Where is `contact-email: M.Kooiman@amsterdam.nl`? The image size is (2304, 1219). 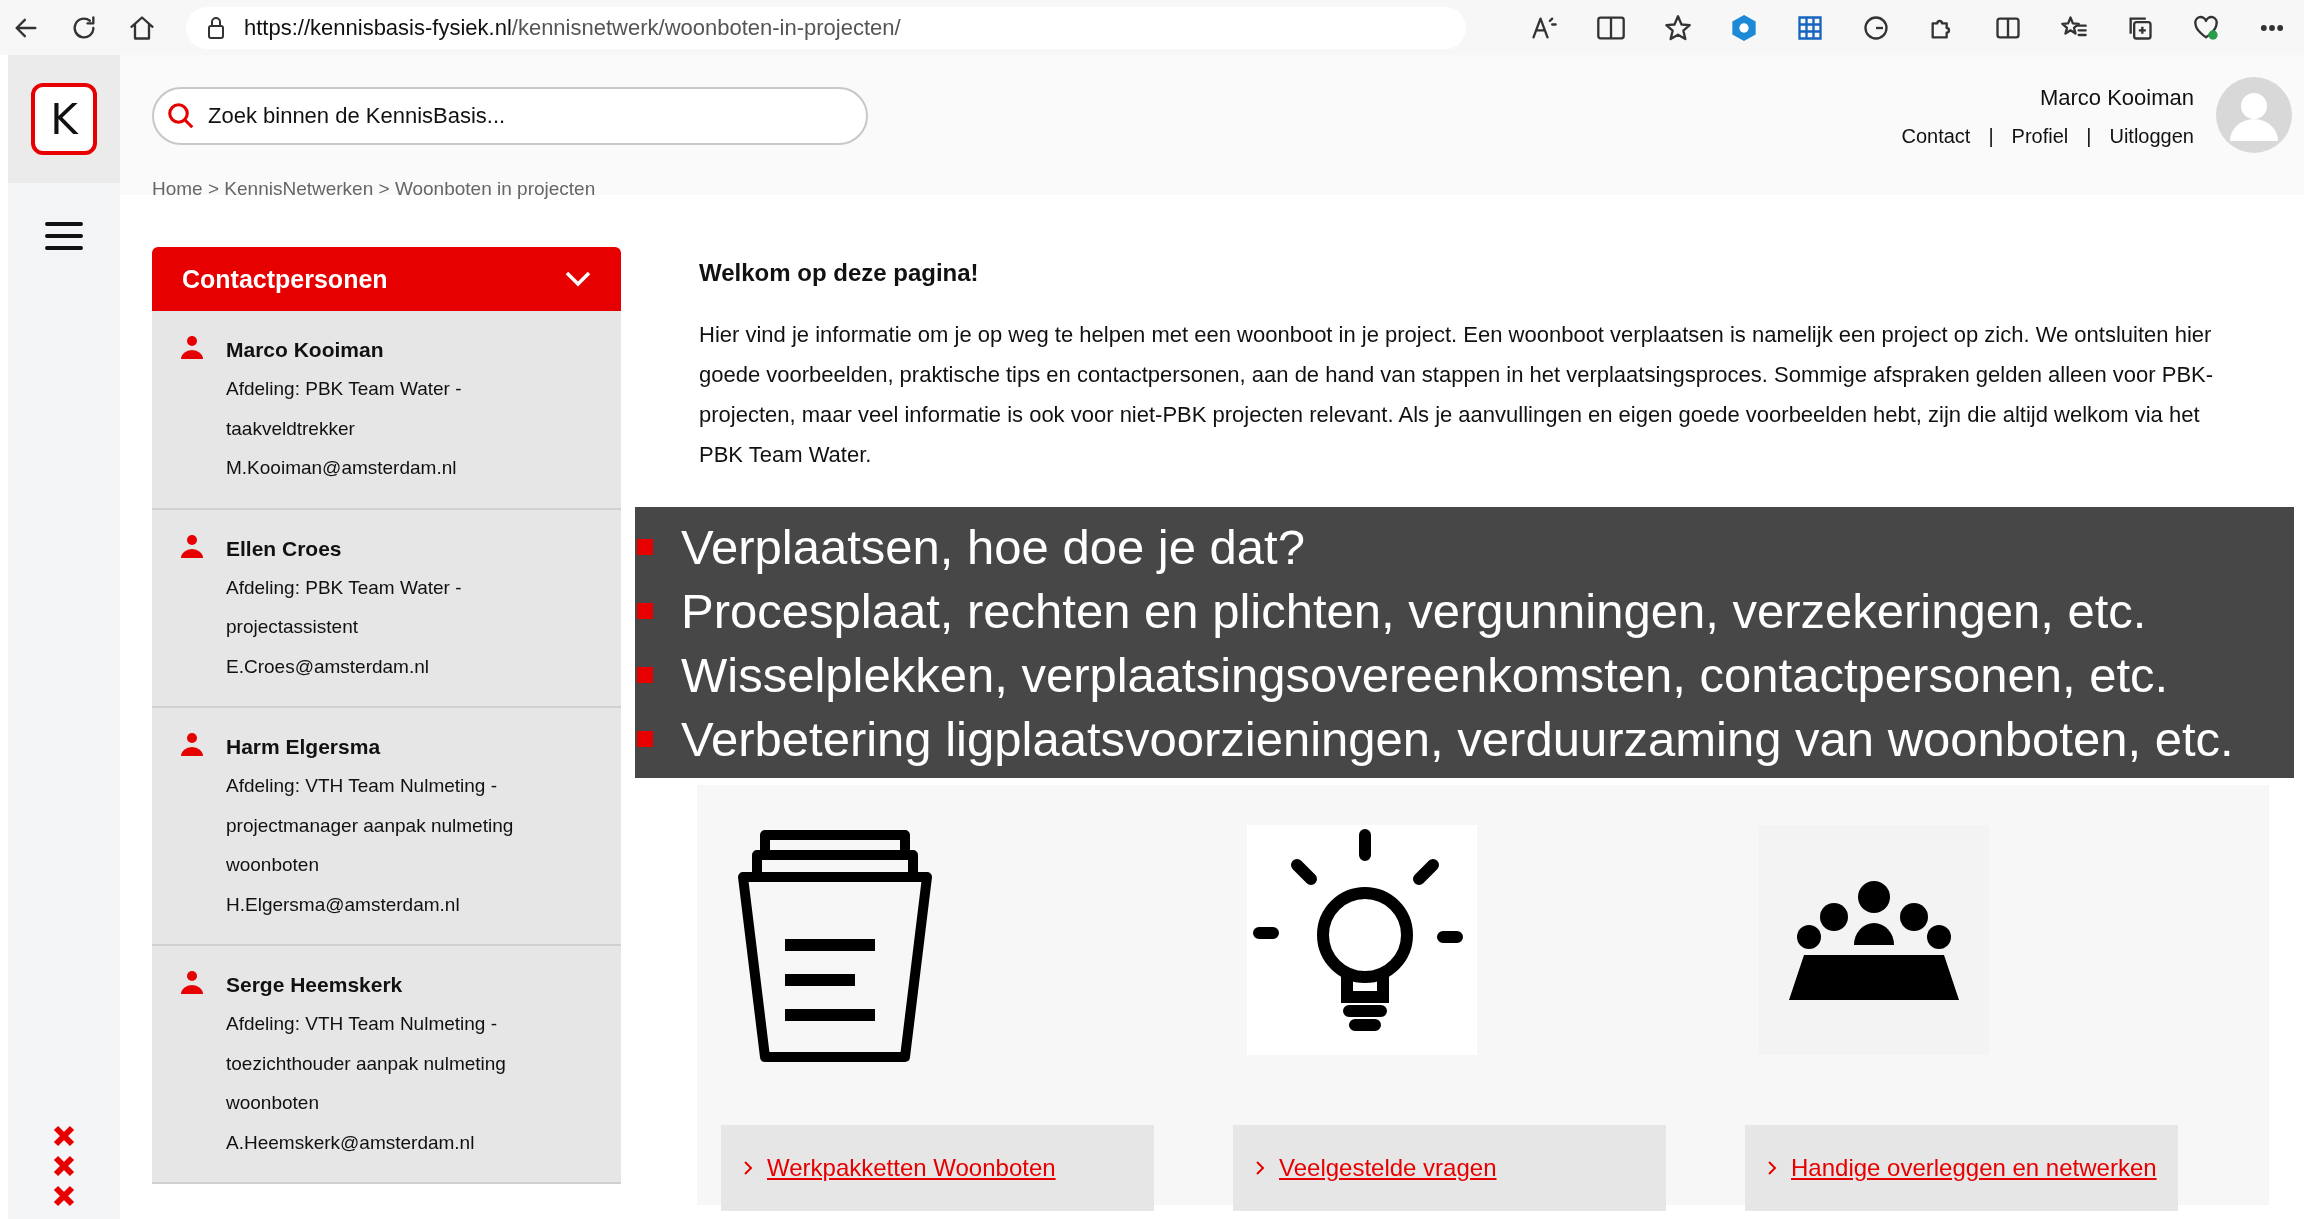 contact-email: M.Kooiman@amsterdam.nl is located at coordinates (342, 468).